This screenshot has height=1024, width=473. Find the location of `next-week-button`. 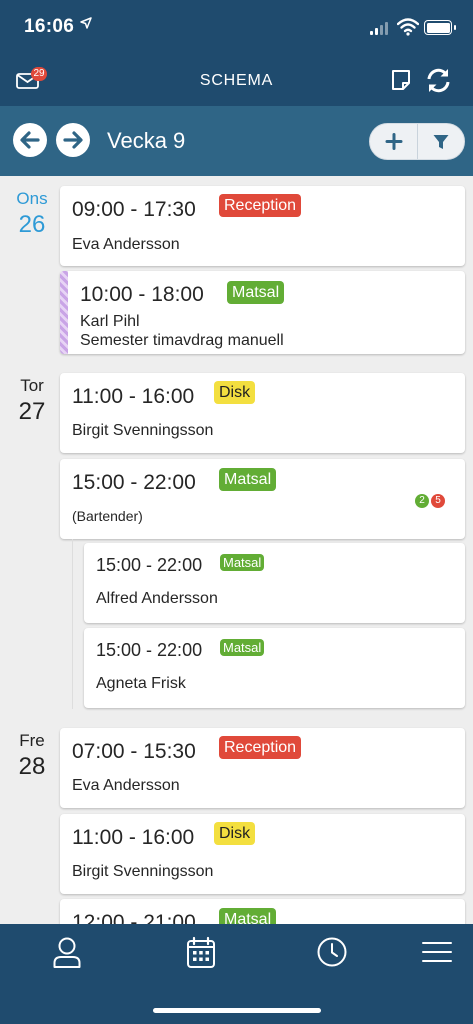

next-week-button is located at coordinates (73, 140).